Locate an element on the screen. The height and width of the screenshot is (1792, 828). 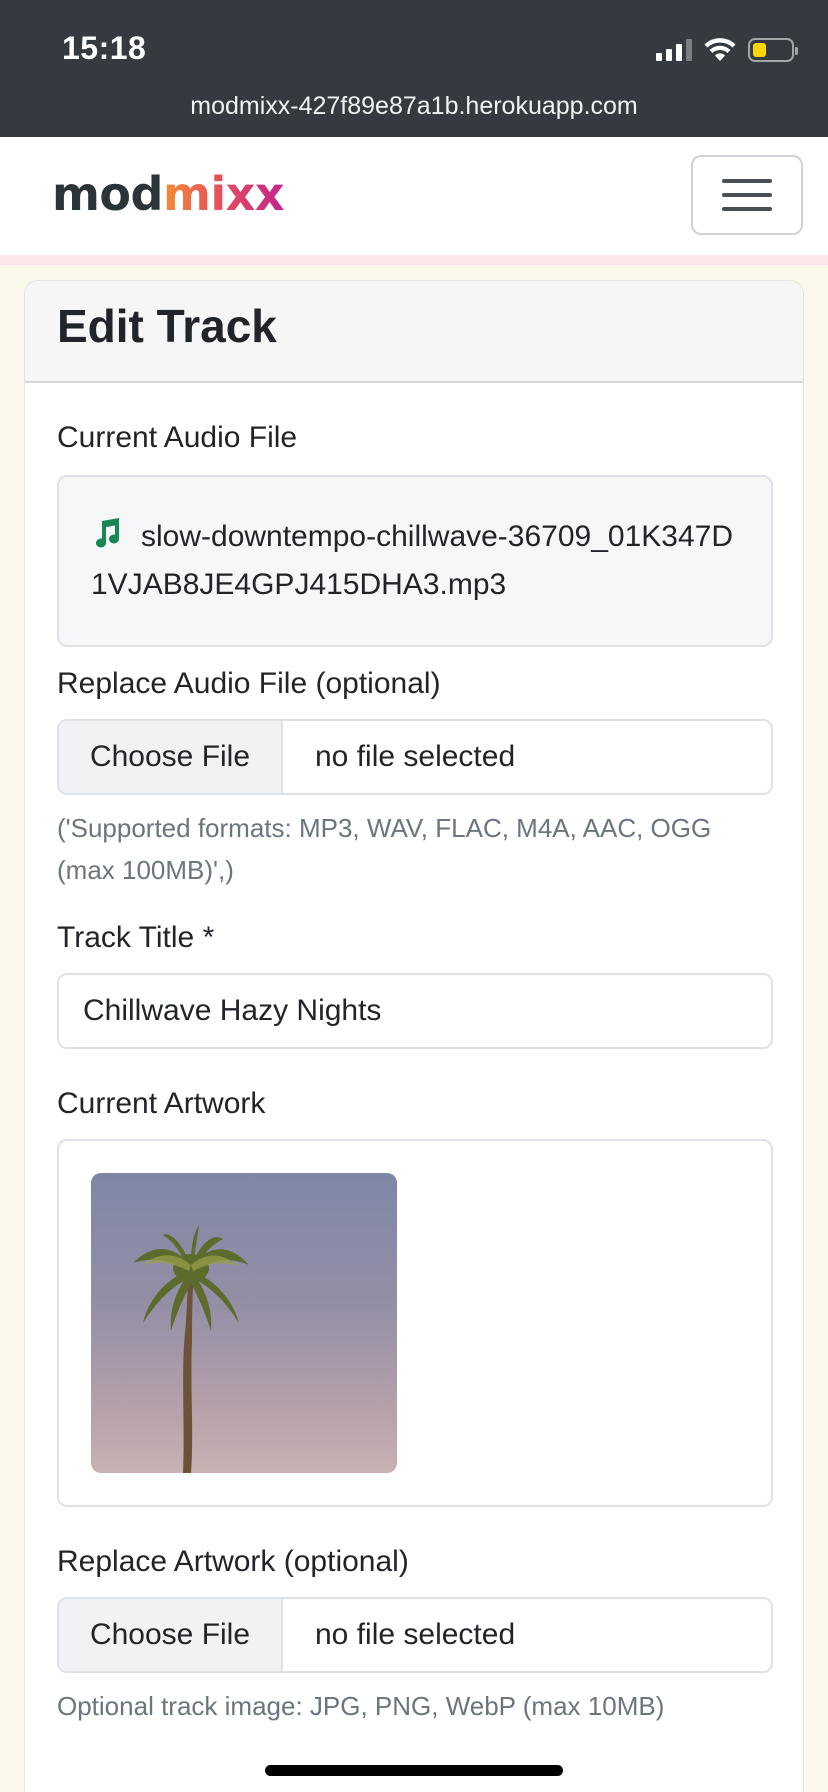
palm-tree-artwork is located at coordinates (191, 1349).